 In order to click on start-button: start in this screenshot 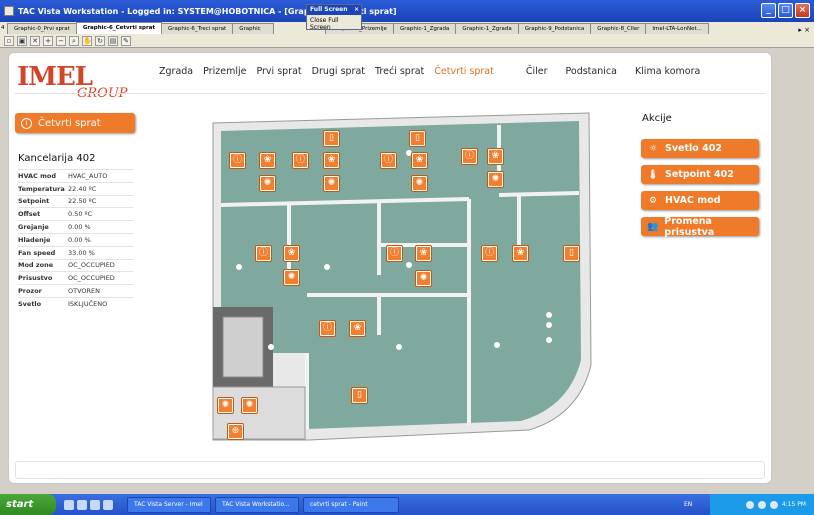, I will do `click(28, 504)`.